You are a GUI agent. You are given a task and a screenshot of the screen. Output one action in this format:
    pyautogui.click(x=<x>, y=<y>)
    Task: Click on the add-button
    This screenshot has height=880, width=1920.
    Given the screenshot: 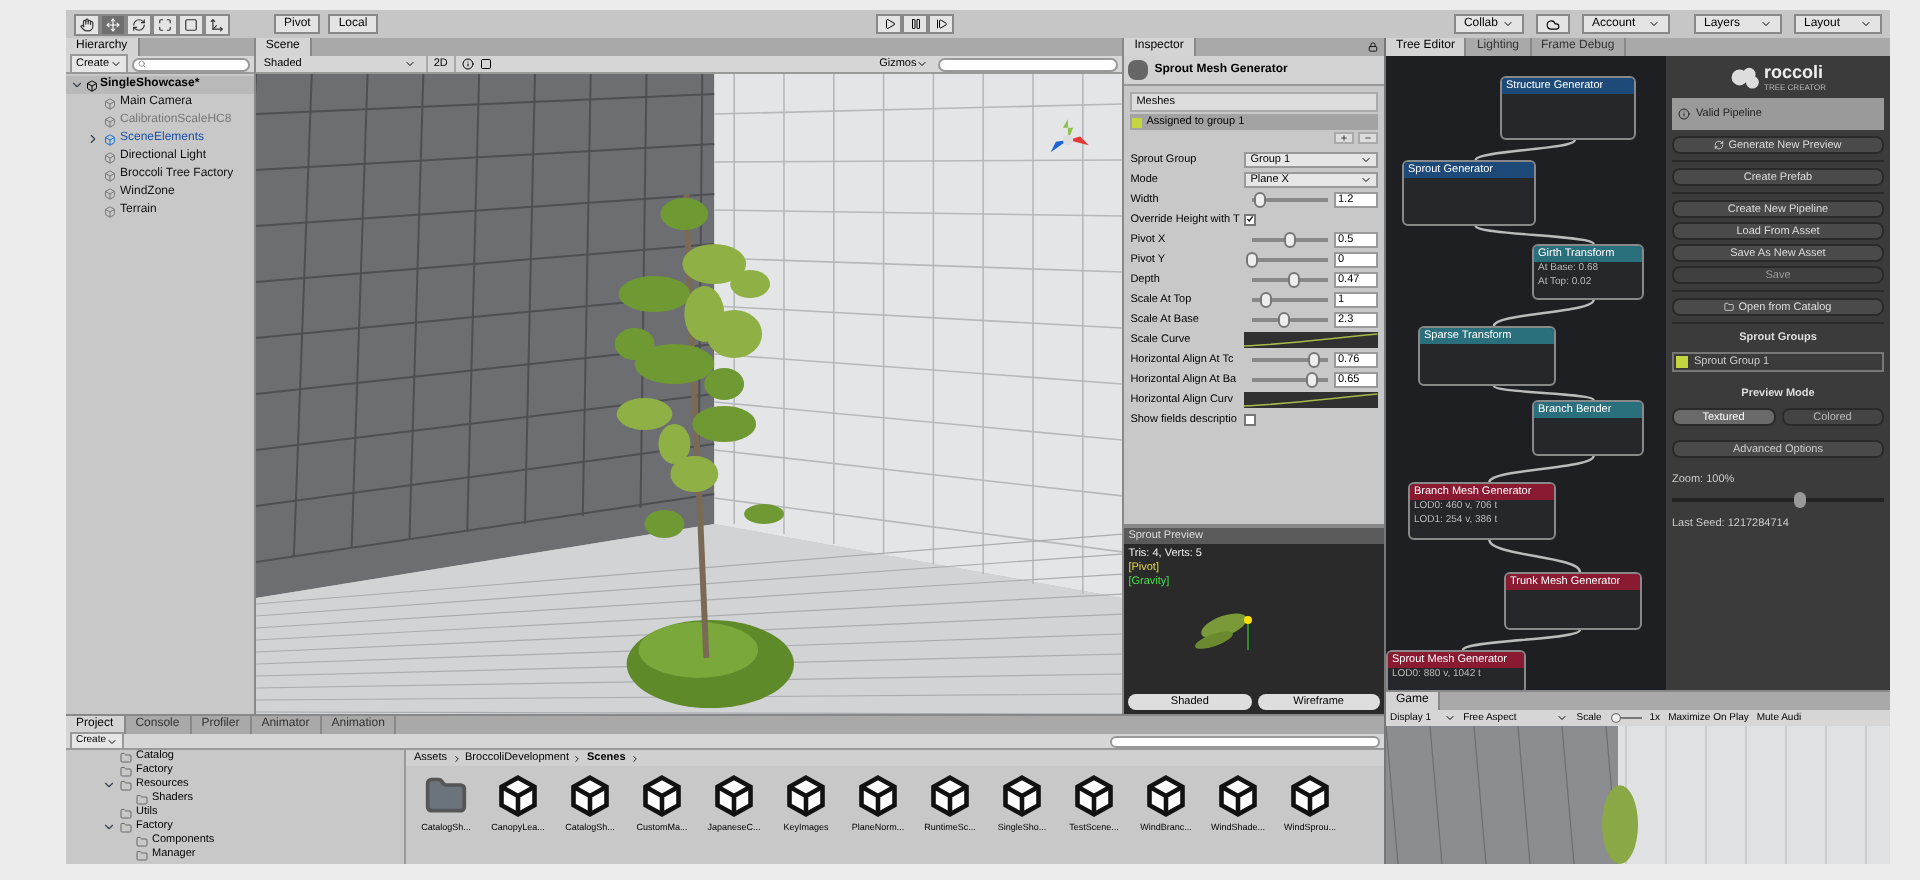 What is the action you would take?
    pyautogui.click(x=1344, y=138)
    